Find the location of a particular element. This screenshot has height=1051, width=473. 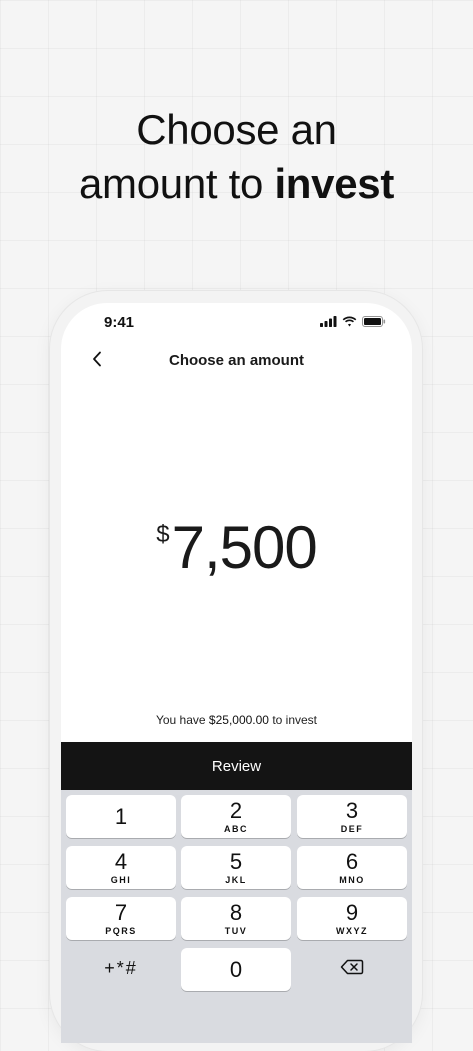

key-letters: GHI is located at coordinates (121, 880).